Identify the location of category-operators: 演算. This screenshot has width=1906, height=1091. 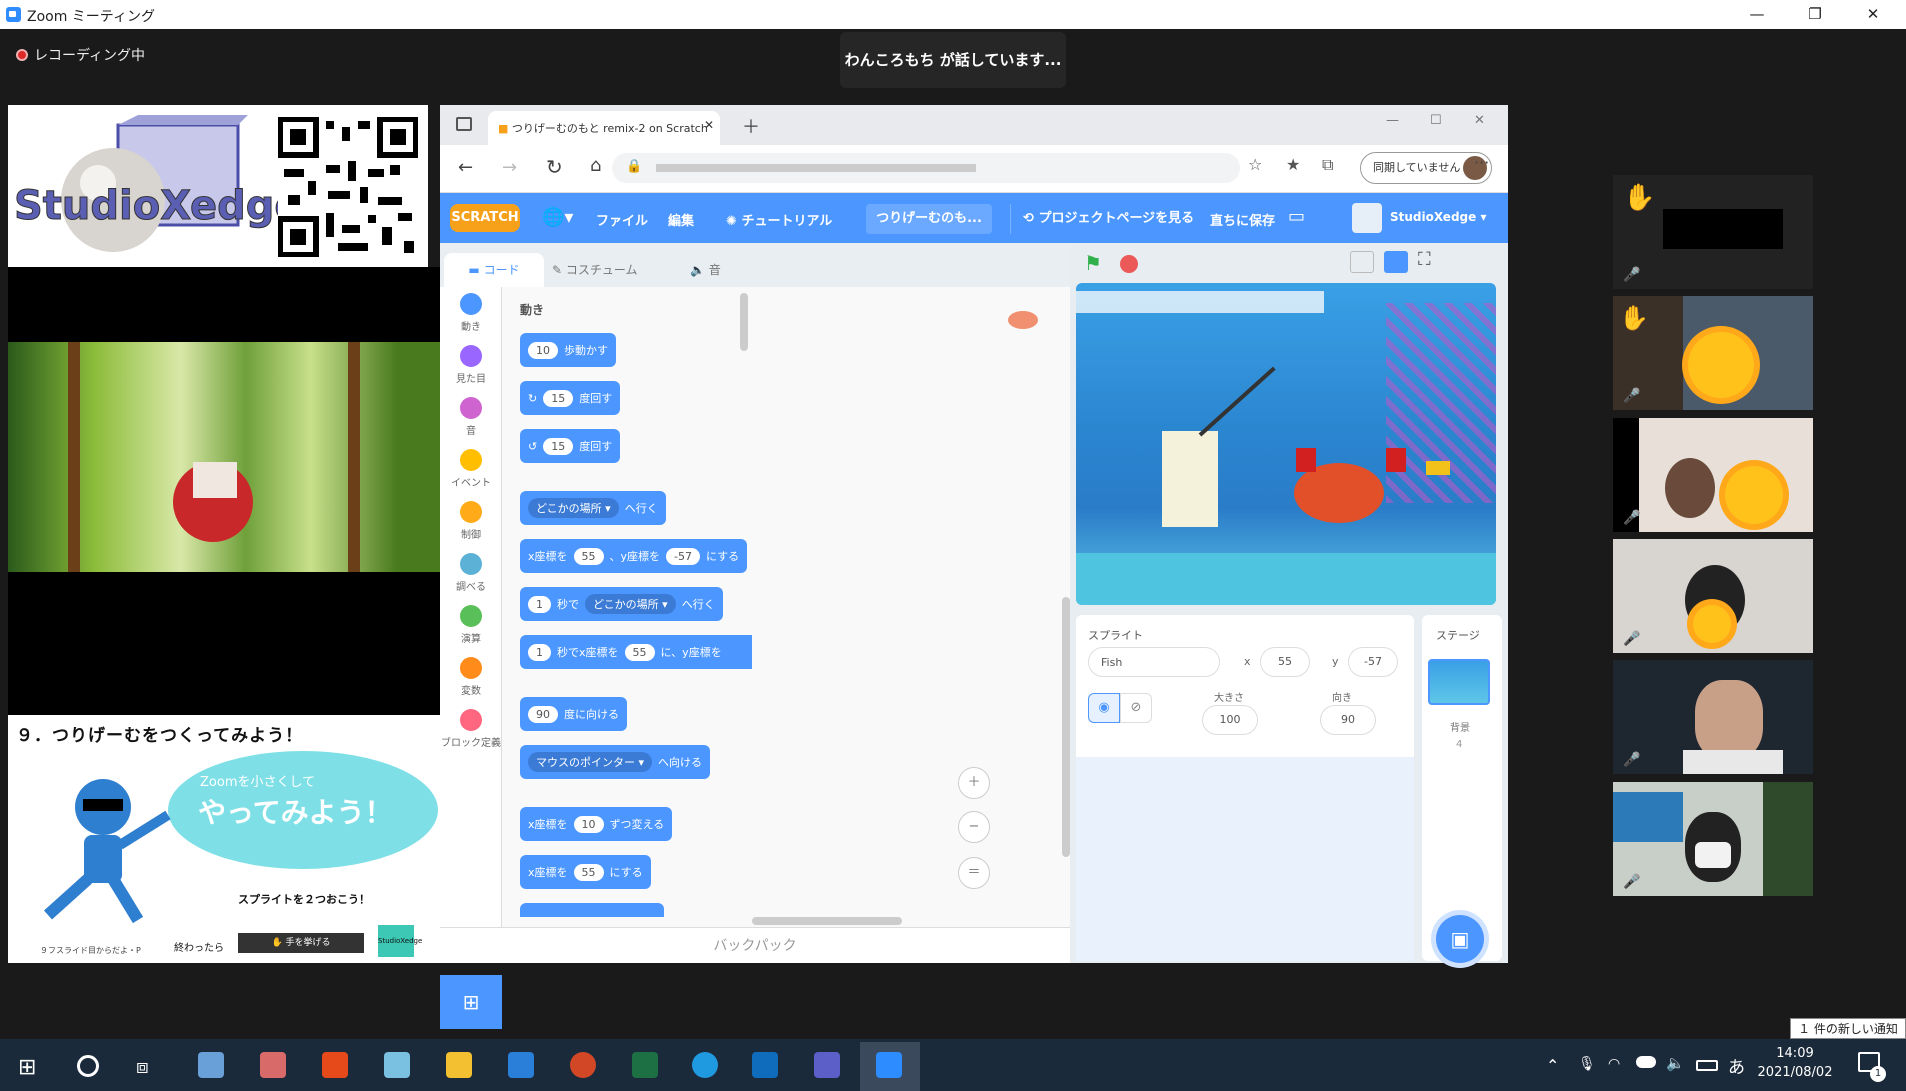
(471, 625).